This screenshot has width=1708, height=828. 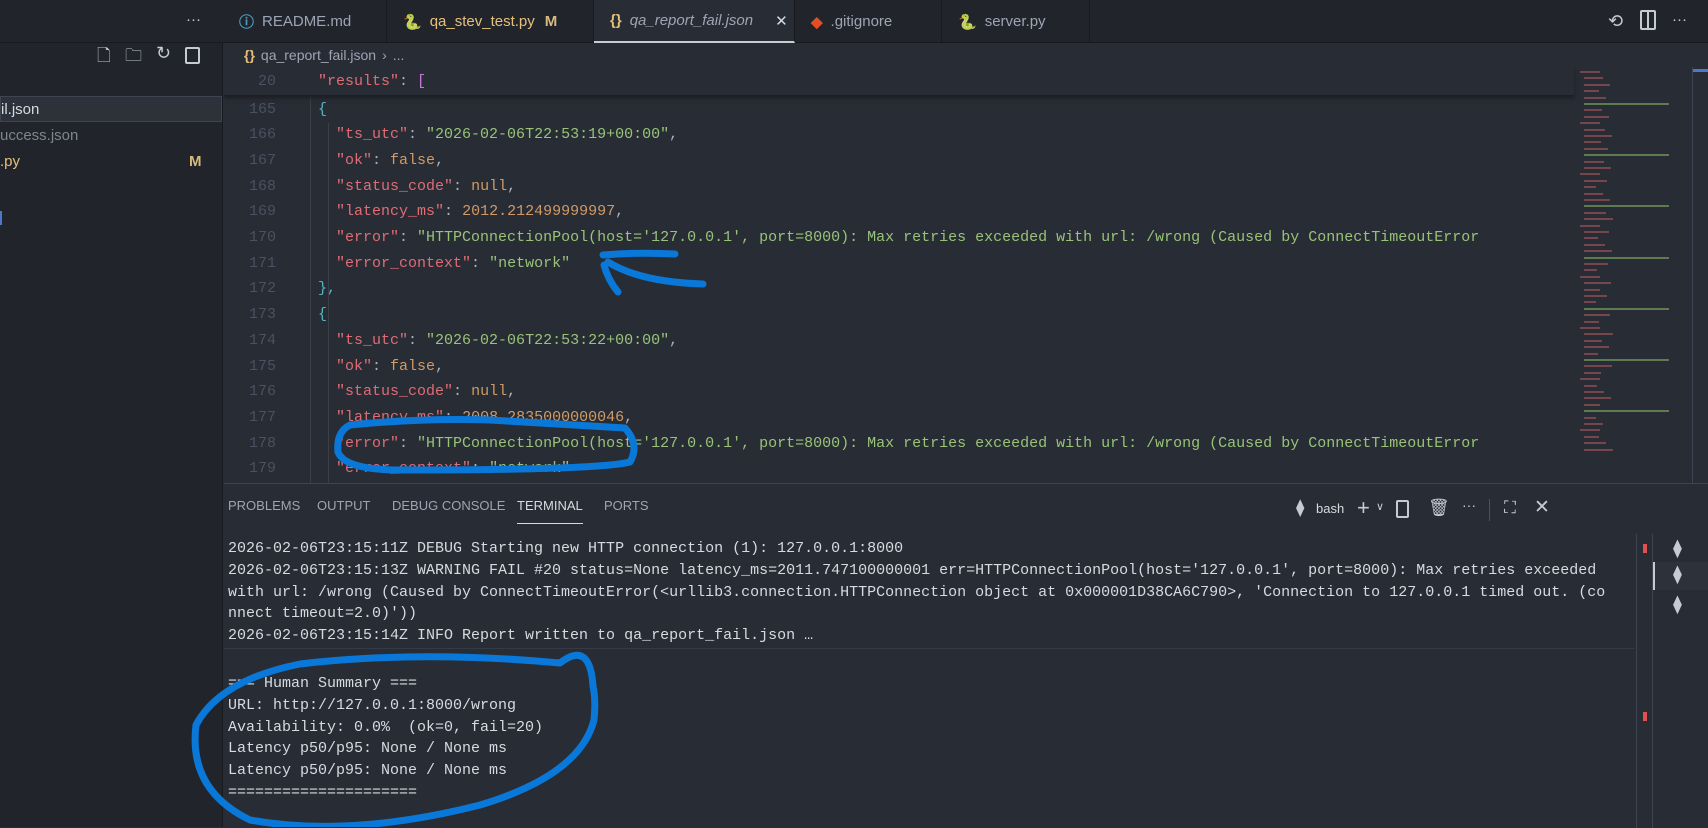 I want to click on tab-qa-stev-test-py: 🐍 qa_stev_test.py M, so click(x=490, y=21).